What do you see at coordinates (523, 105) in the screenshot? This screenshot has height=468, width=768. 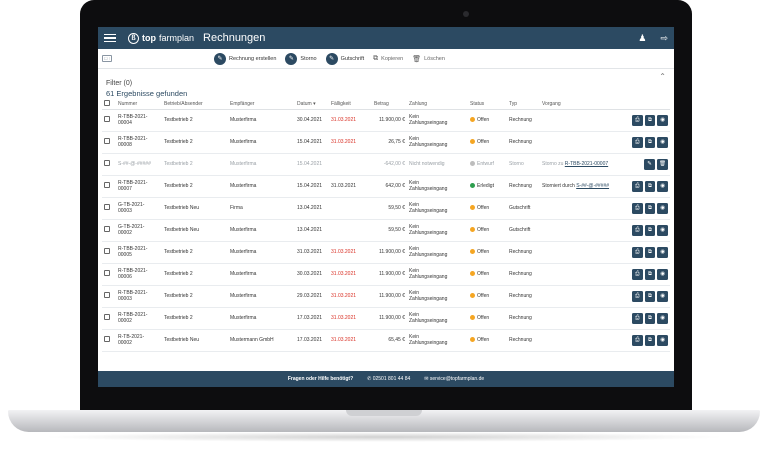 I see `col-typ: Typ` at bounding box center [523, 105].